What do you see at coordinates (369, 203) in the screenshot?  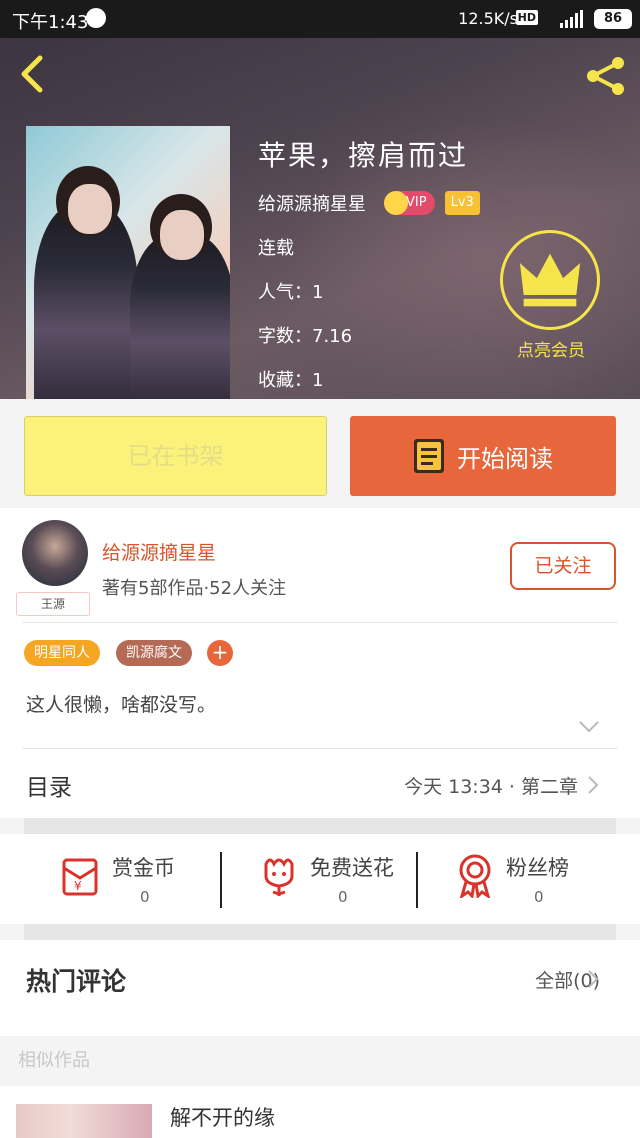 I see `book-author-row: 给源源摘星星 VIP Lv3` at bounding box center [369, 203].